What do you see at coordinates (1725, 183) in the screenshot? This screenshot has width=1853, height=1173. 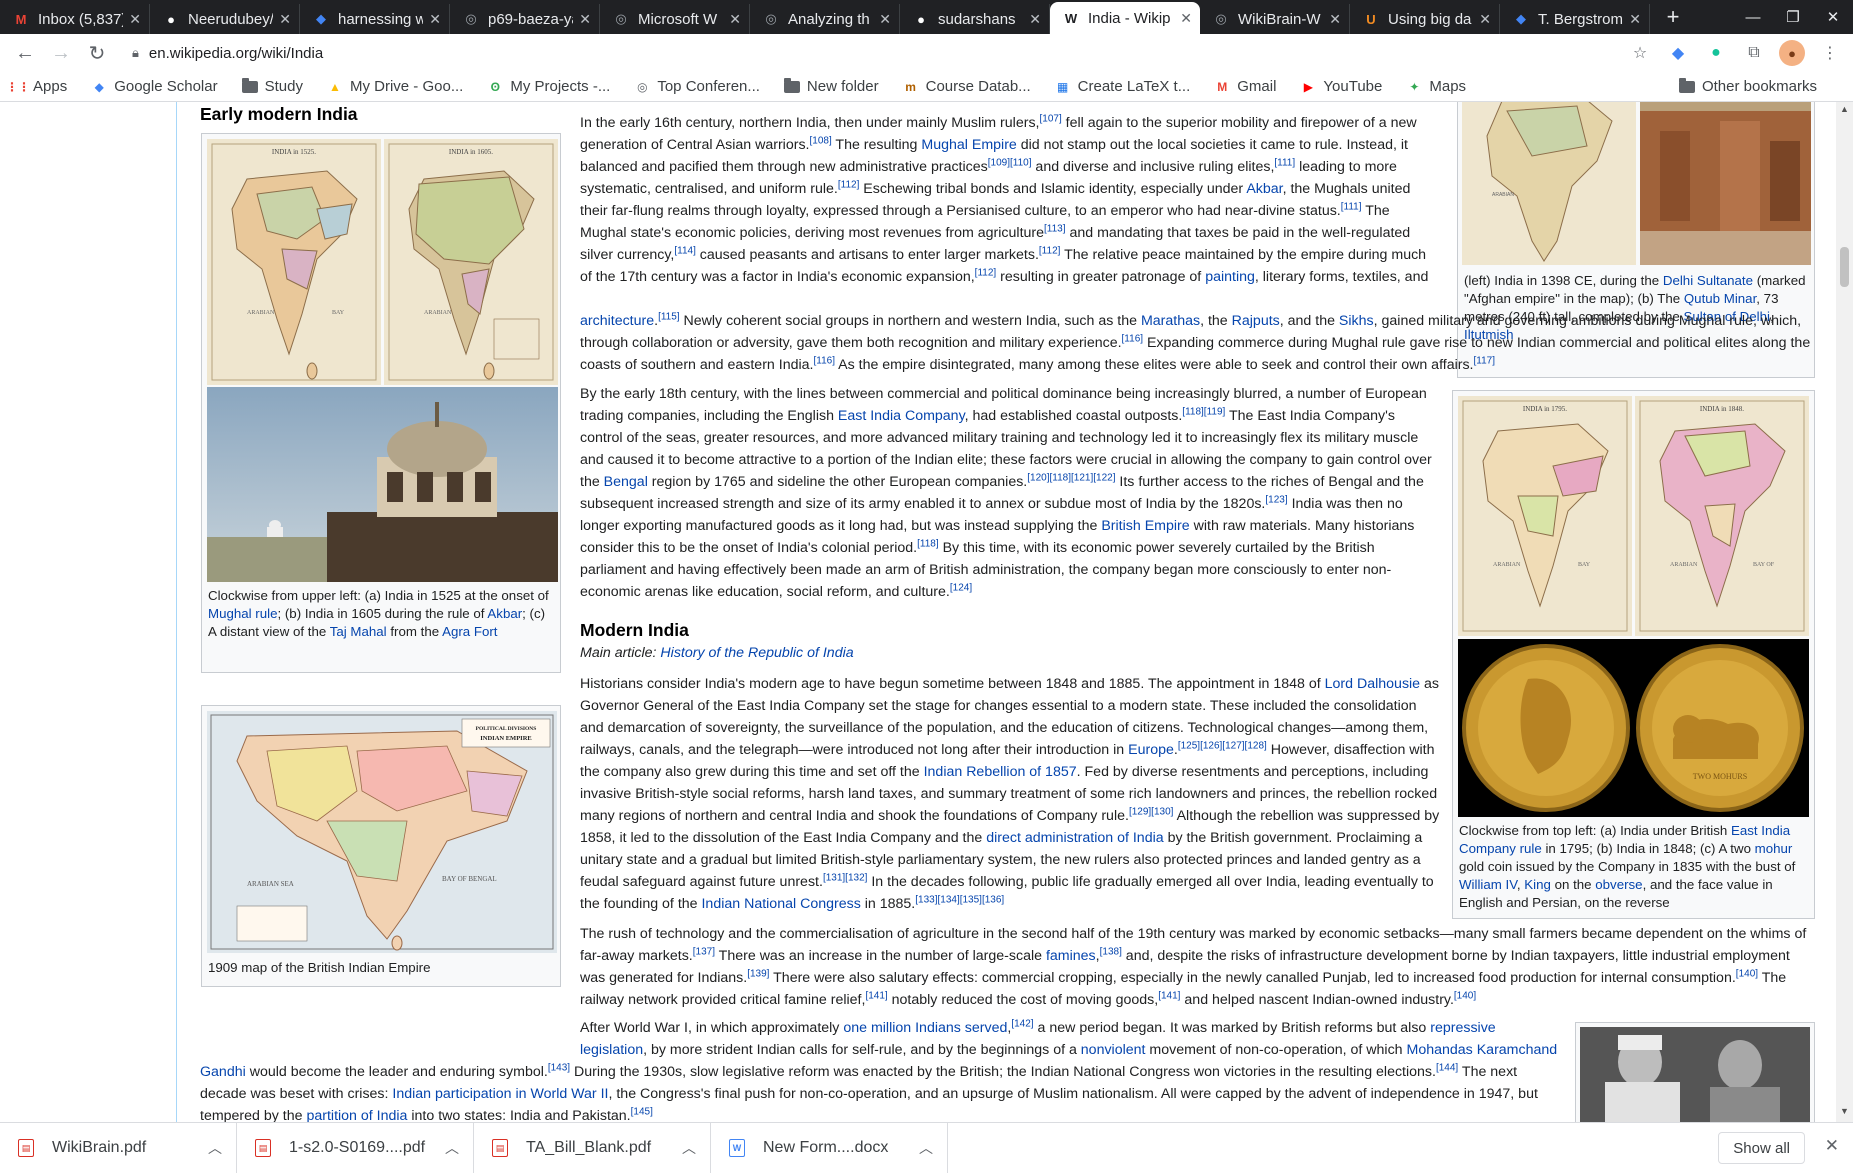 I see `photo-qutub-minar-ruins` at bounding box center [1725, 183].